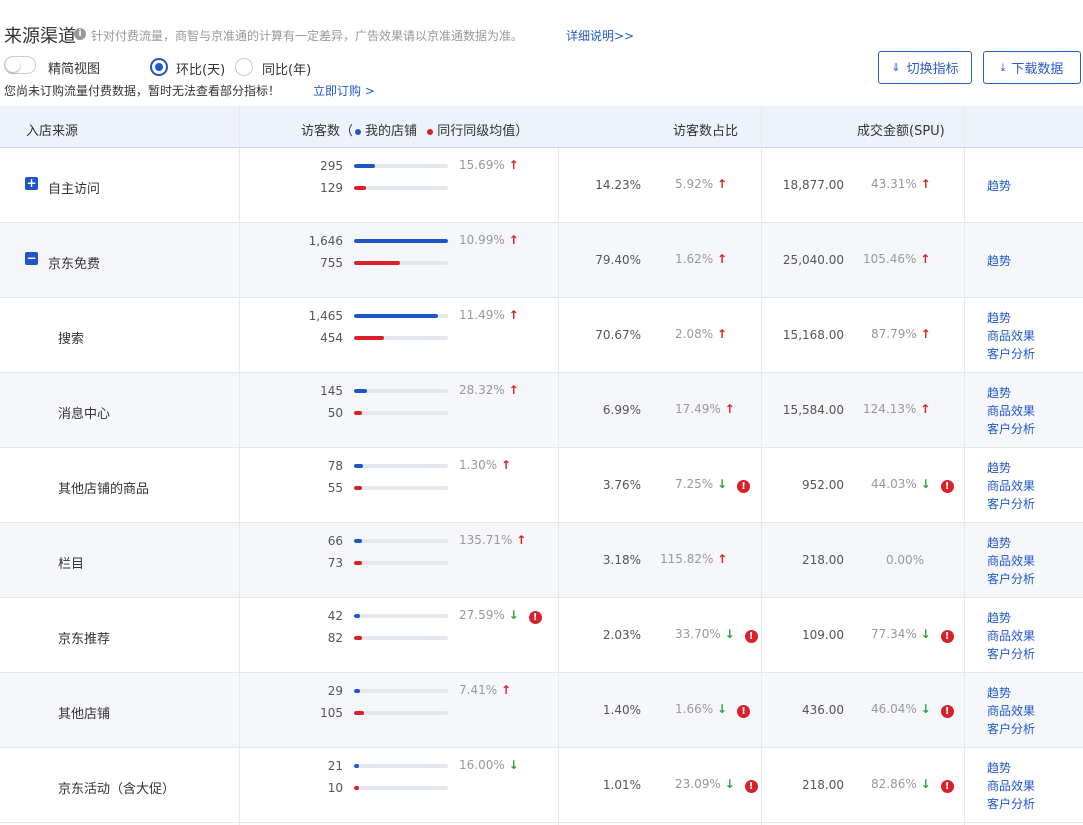  What do you see at coordinates (713, 710) in the screenshot?
I see `share-change: 1.66% ↓!` at bounding box center [713, 710].